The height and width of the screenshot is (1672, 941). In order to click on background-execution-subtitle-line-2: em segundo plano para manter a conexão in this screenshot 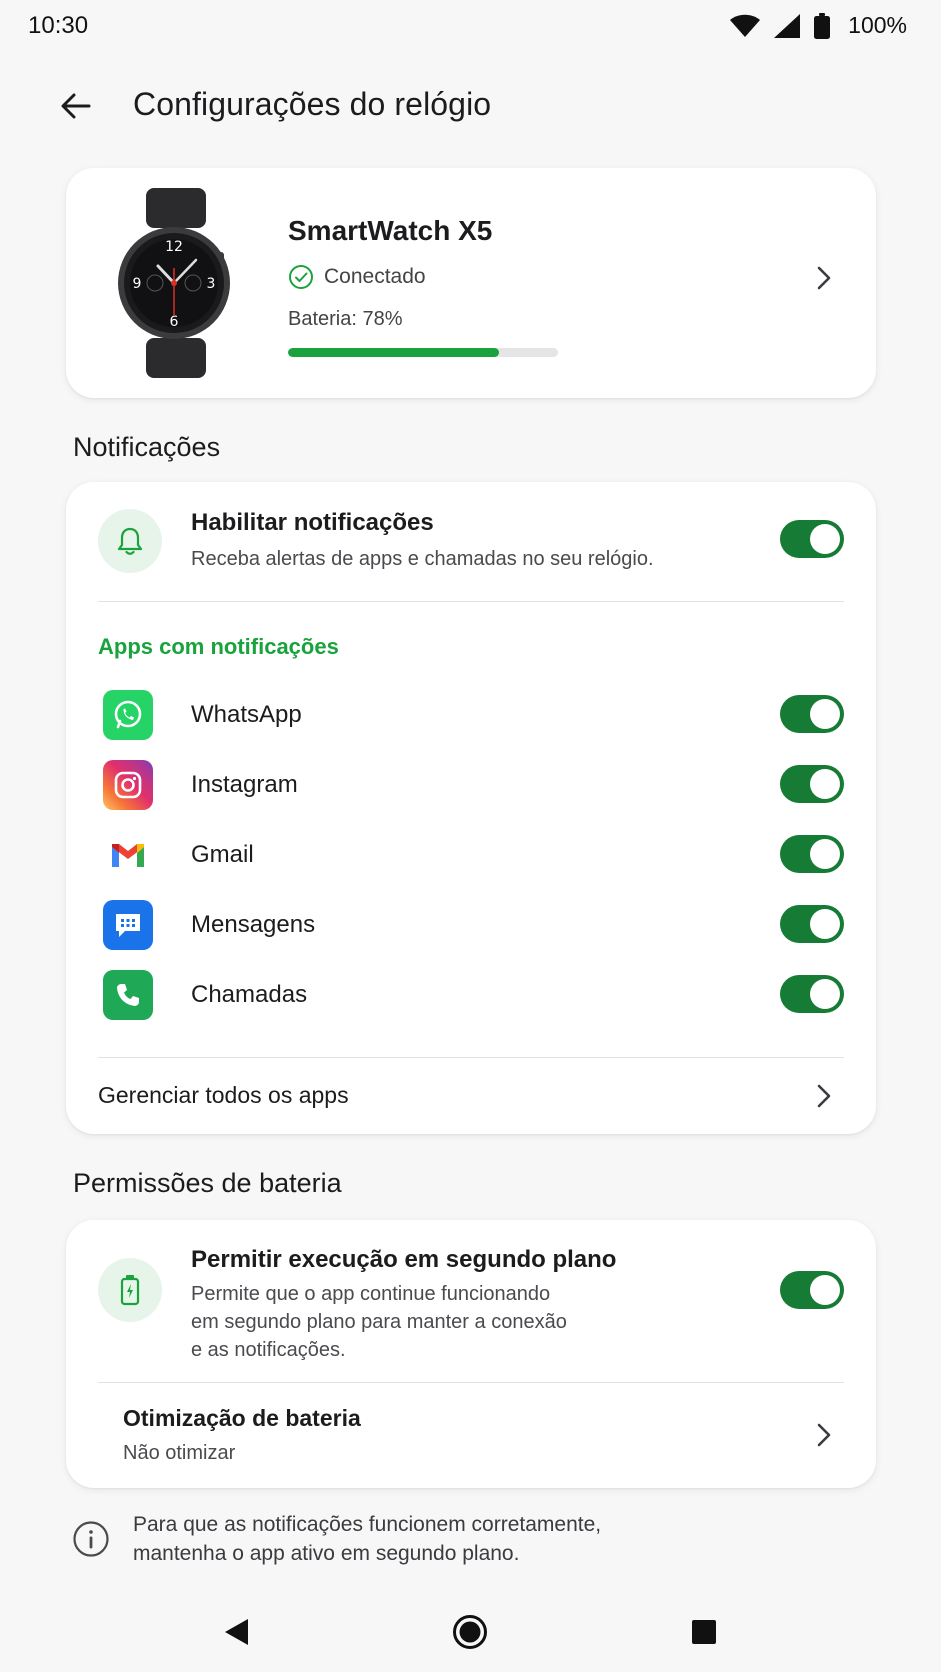, I will do `click(379, 1322)`.